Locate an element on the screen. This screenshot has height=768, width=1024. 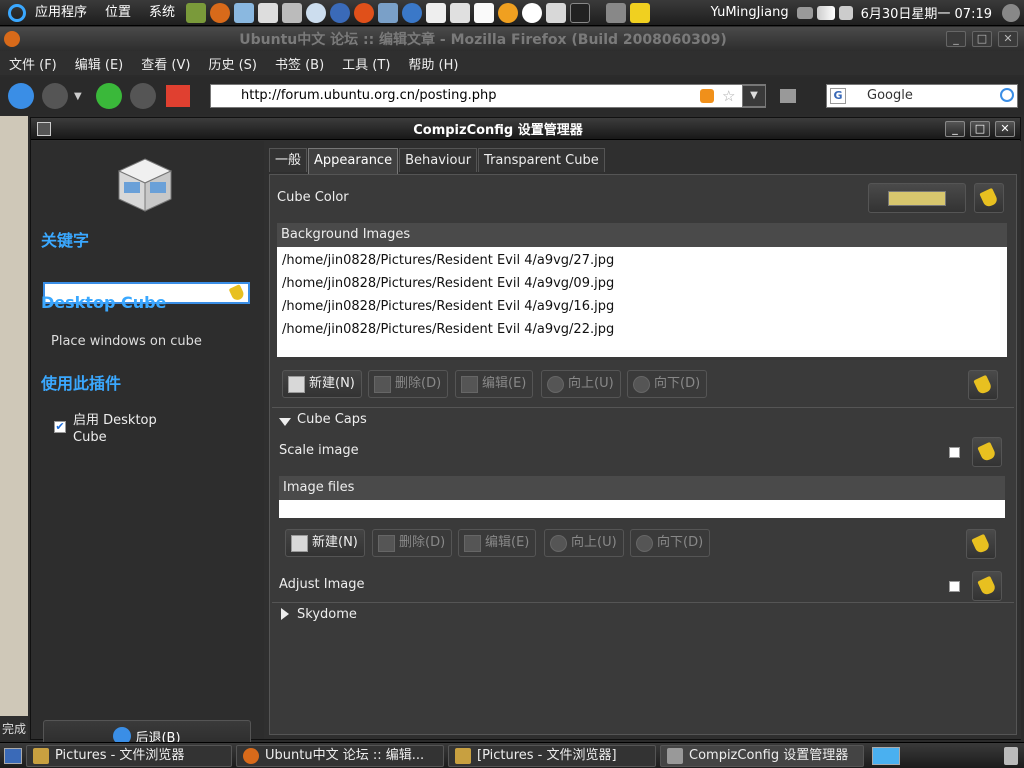
task-pictures-1: Pictures - 文件浏览器 is located at coordinates (129, 755).